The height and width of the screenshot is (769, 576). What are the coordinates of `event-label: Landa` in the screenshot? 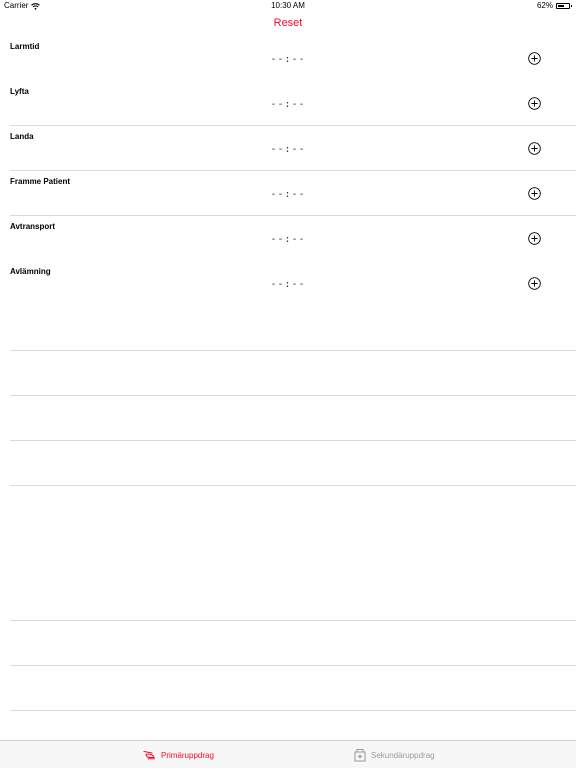 It's located at (22, 136).